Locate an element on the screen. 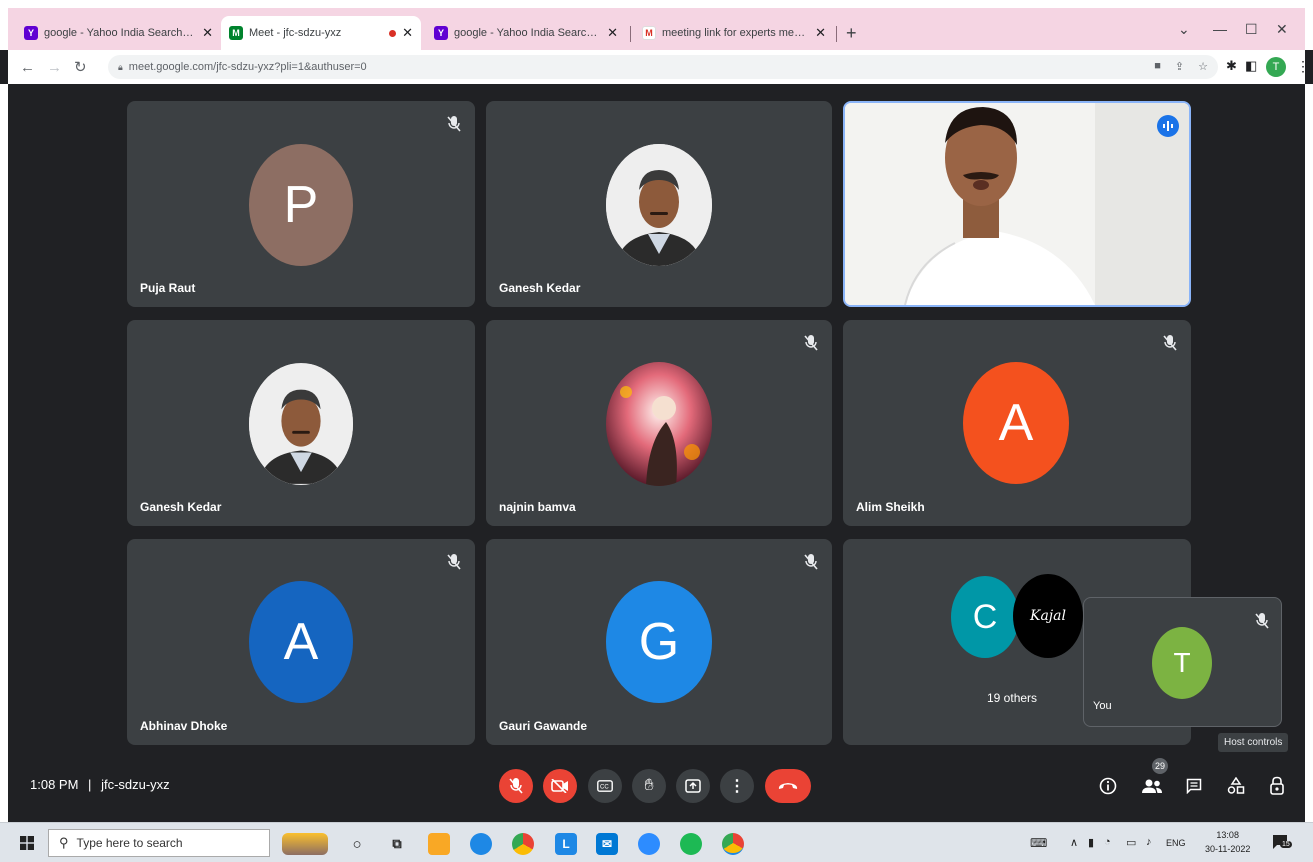 This screenshot has height=862, width=1313. notification-count-badge: 15 is located at coordinates (1286, 844).